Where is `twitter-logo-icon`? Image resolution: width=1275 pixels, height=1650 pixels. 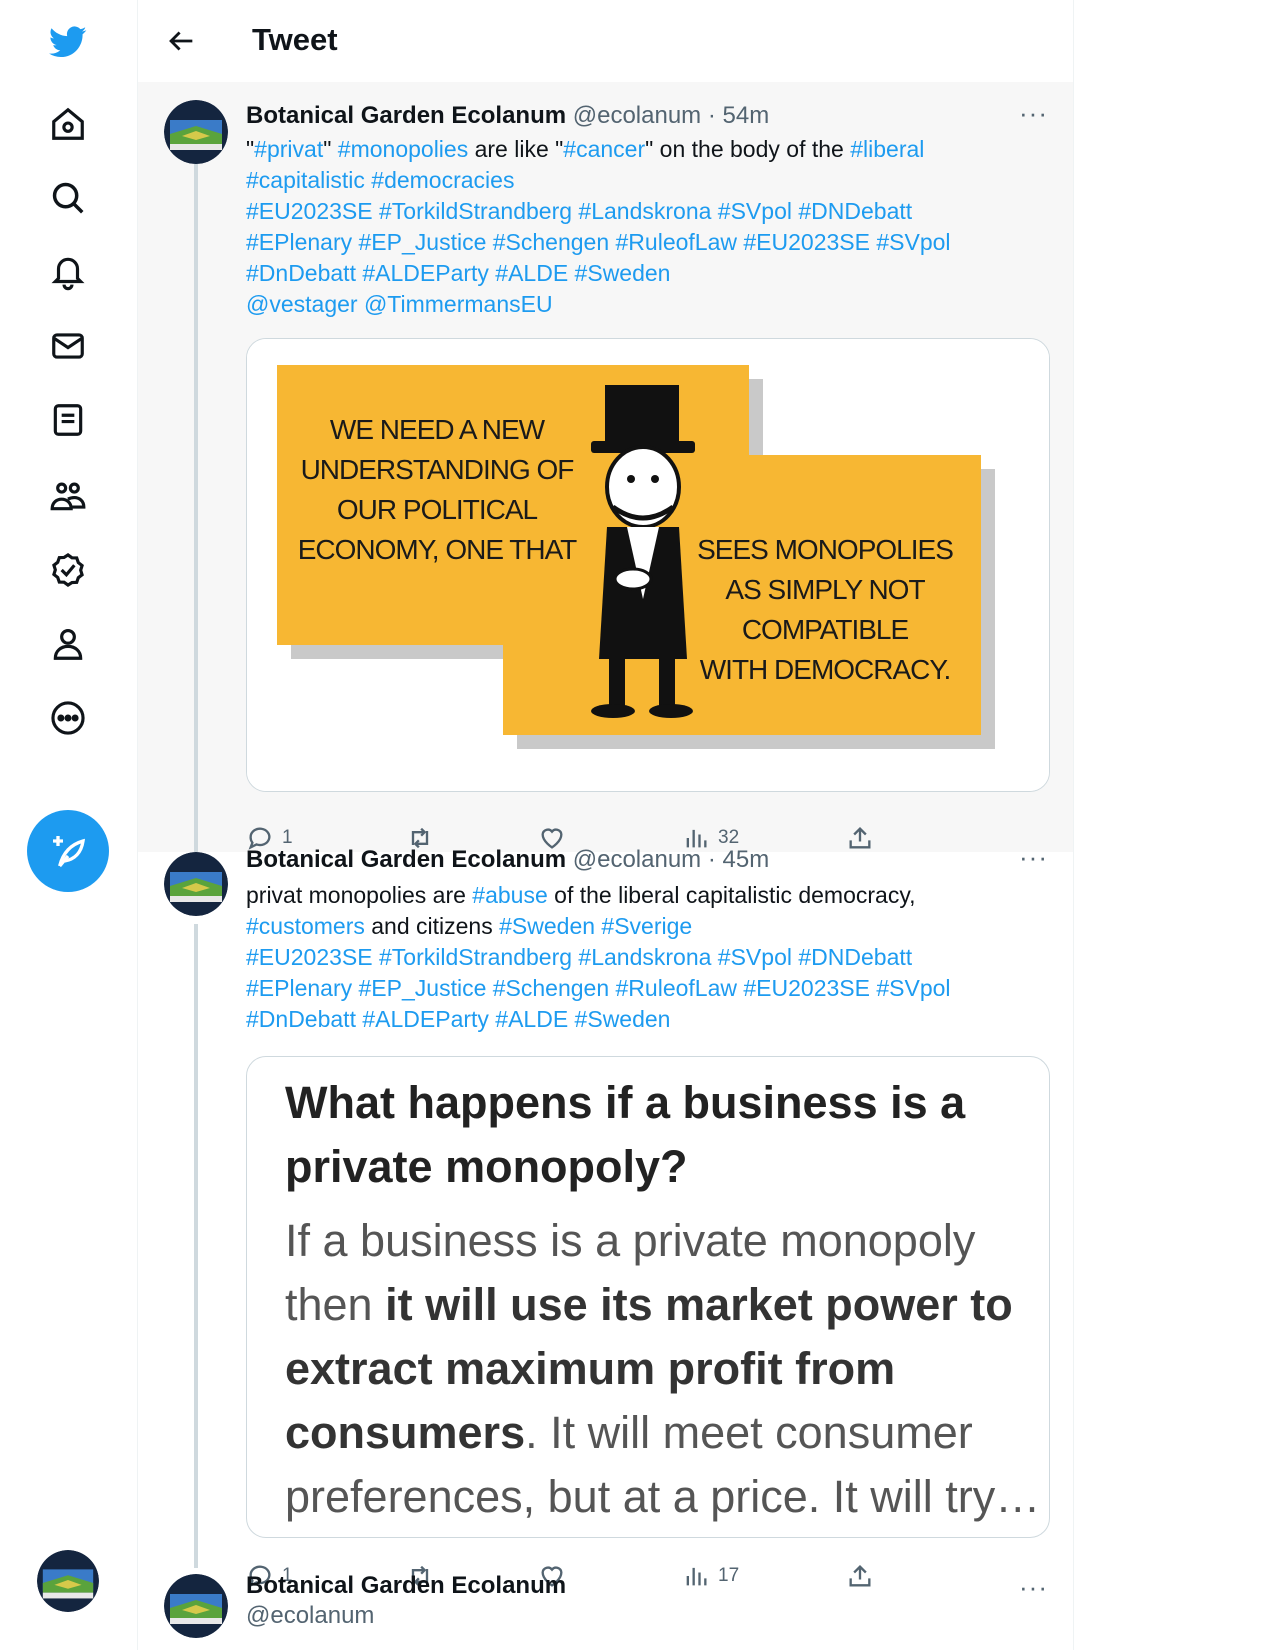 twitter-logo-icon is located at coordinates (68, 42).